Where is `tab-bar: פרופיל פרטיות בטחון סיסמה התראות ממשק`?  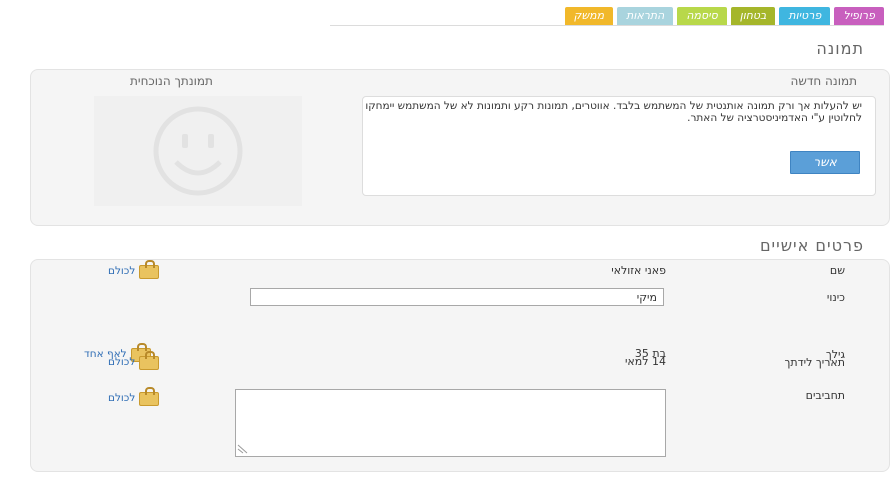
tab-bar: פרופיל פרטיות בטחון סיסמה התראות ממשק is located at coordinates (724, 16).